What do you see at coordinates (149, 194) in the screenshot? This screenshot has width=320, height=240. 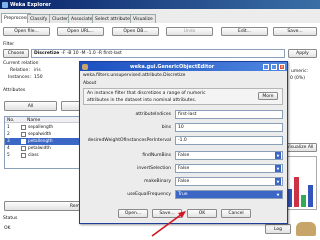 I see `property-label: useEqualFrequency` at bounding box center [149, 194].